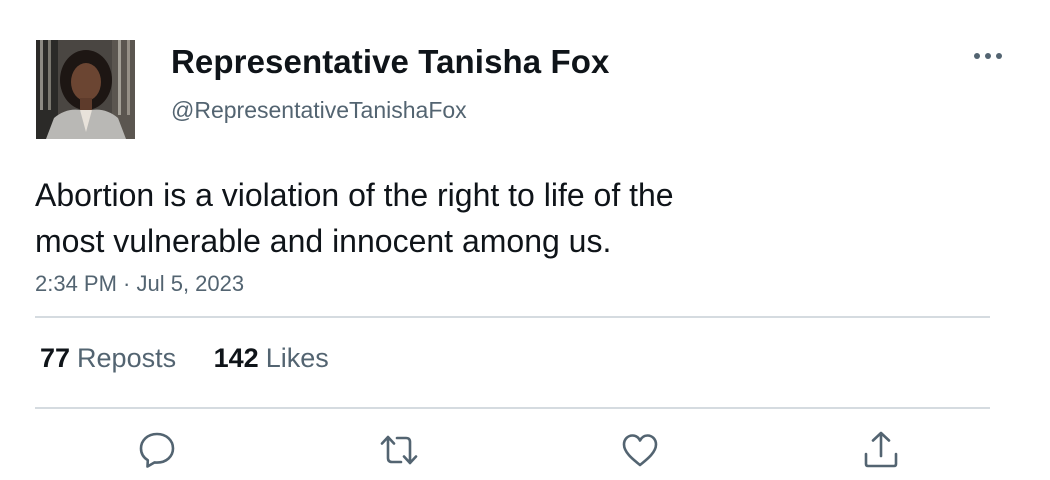 The width and height of the screenshot is (1050, 480). What do you see at coordinates (390, 62) in the screenshot?
I see `author-name: Representative Tanisha Fox` at bounding box center [390, 62].